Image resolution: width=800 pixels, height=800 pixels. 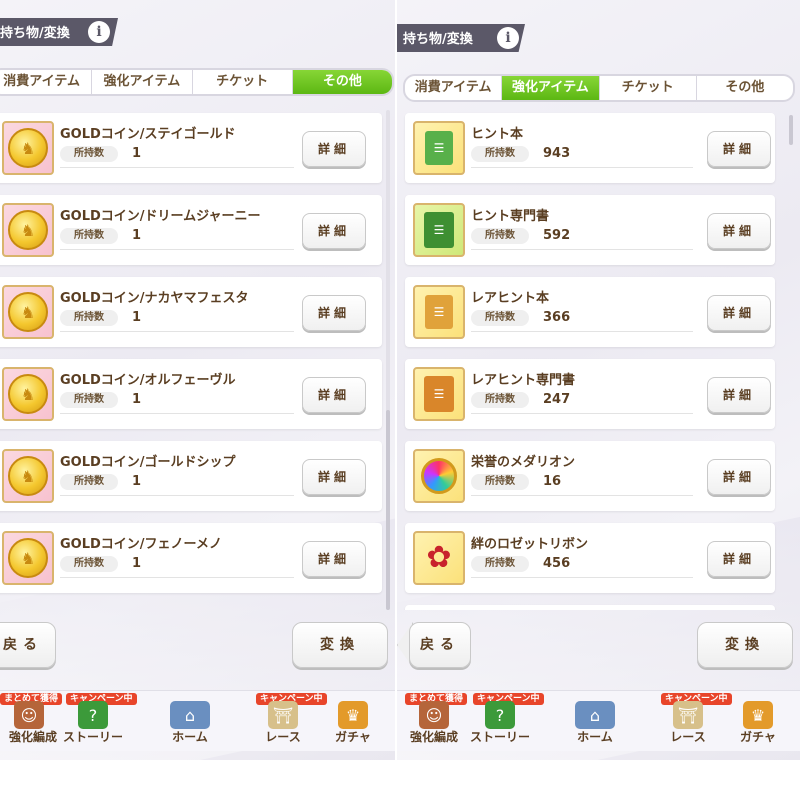 I want to click on list-item: ☰ レアヒント本 所持数 366 詳細, so click(x=590, y=312).